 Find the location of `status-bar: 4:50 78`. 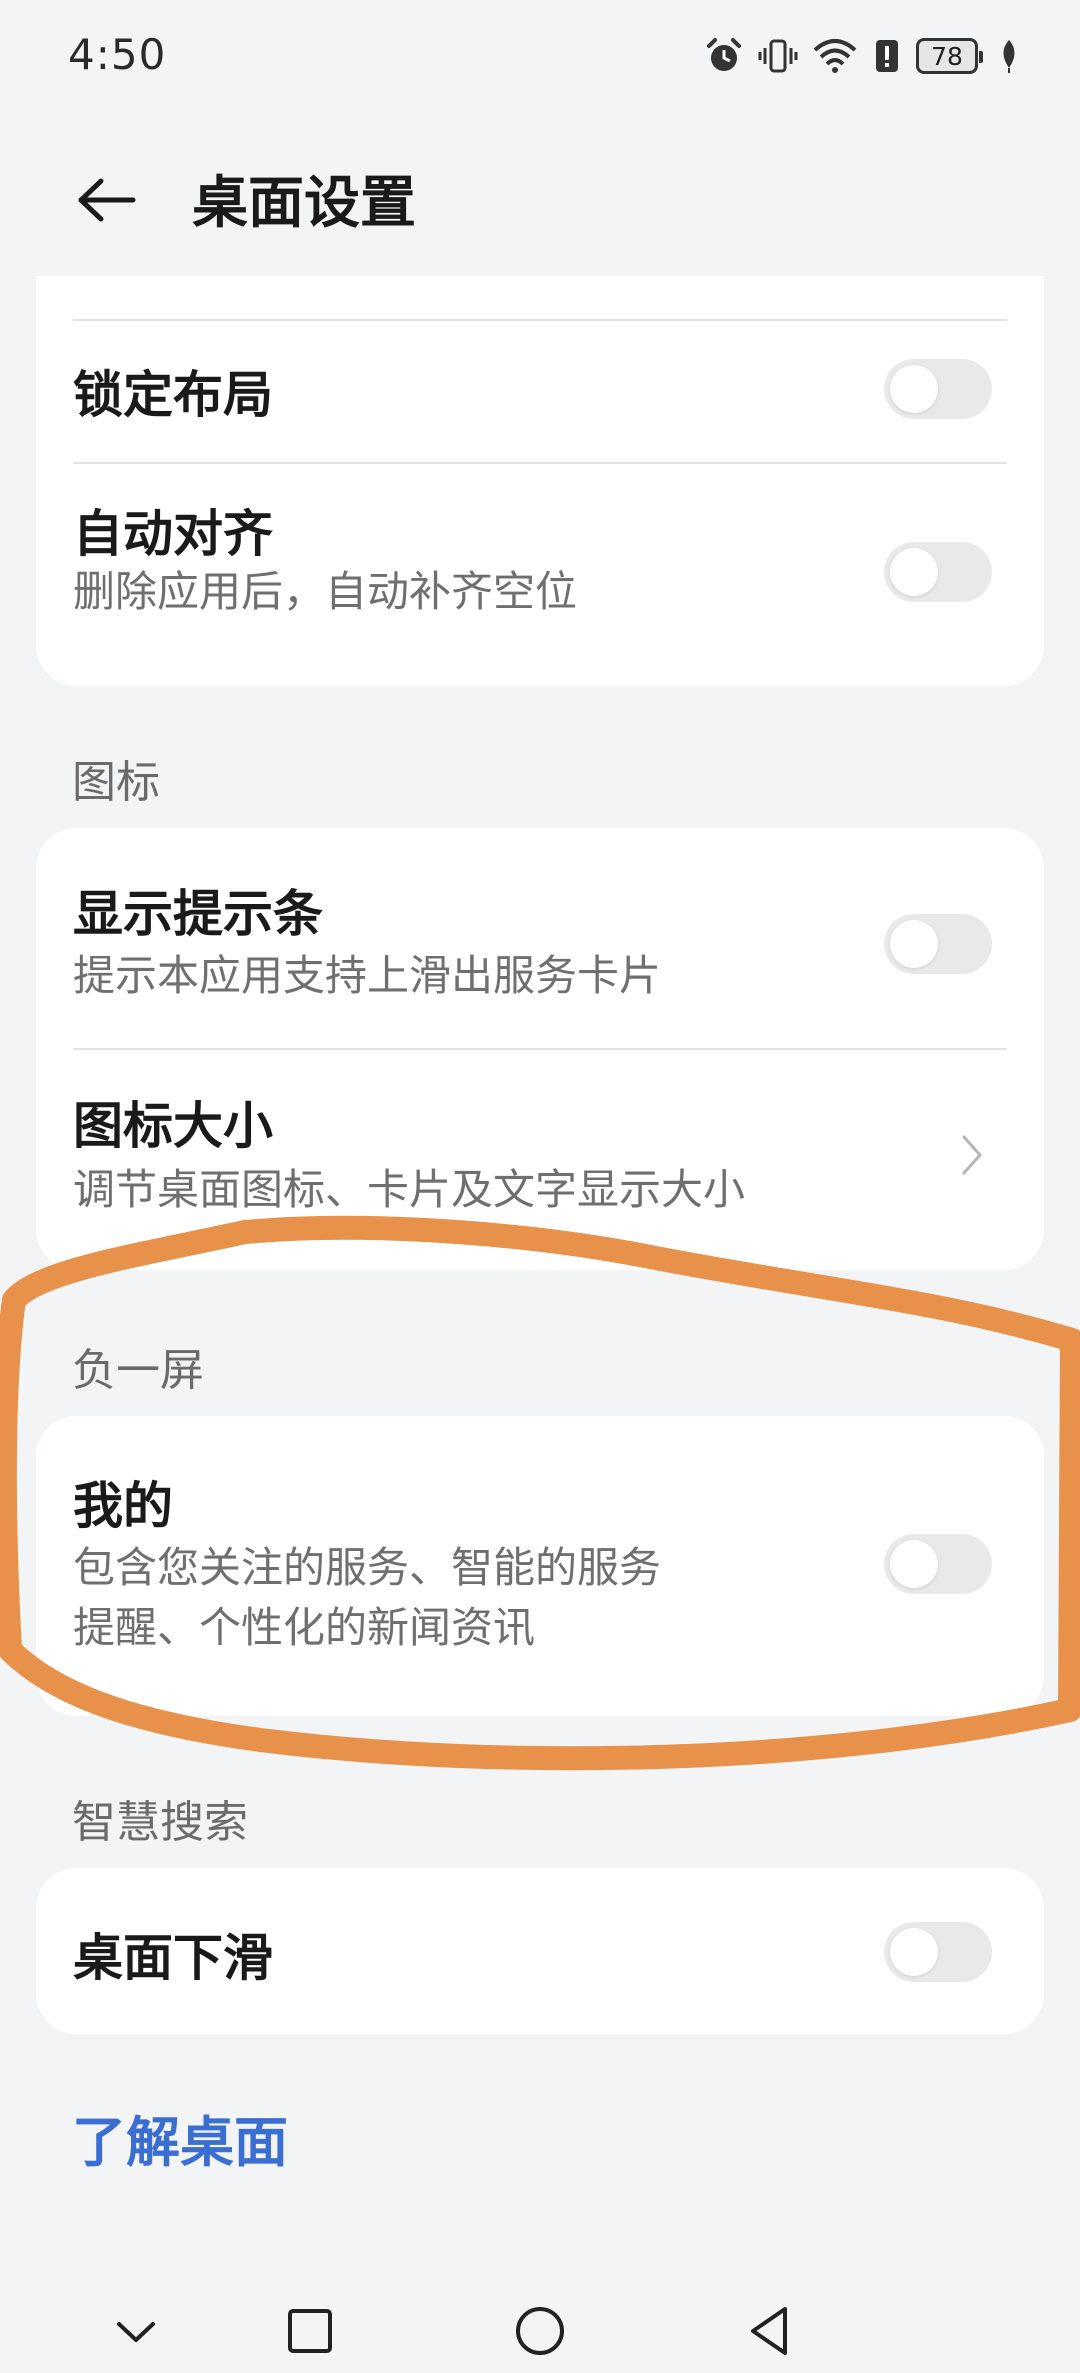

status-bar: 4:50 78 is located at coordinates (540, 56).